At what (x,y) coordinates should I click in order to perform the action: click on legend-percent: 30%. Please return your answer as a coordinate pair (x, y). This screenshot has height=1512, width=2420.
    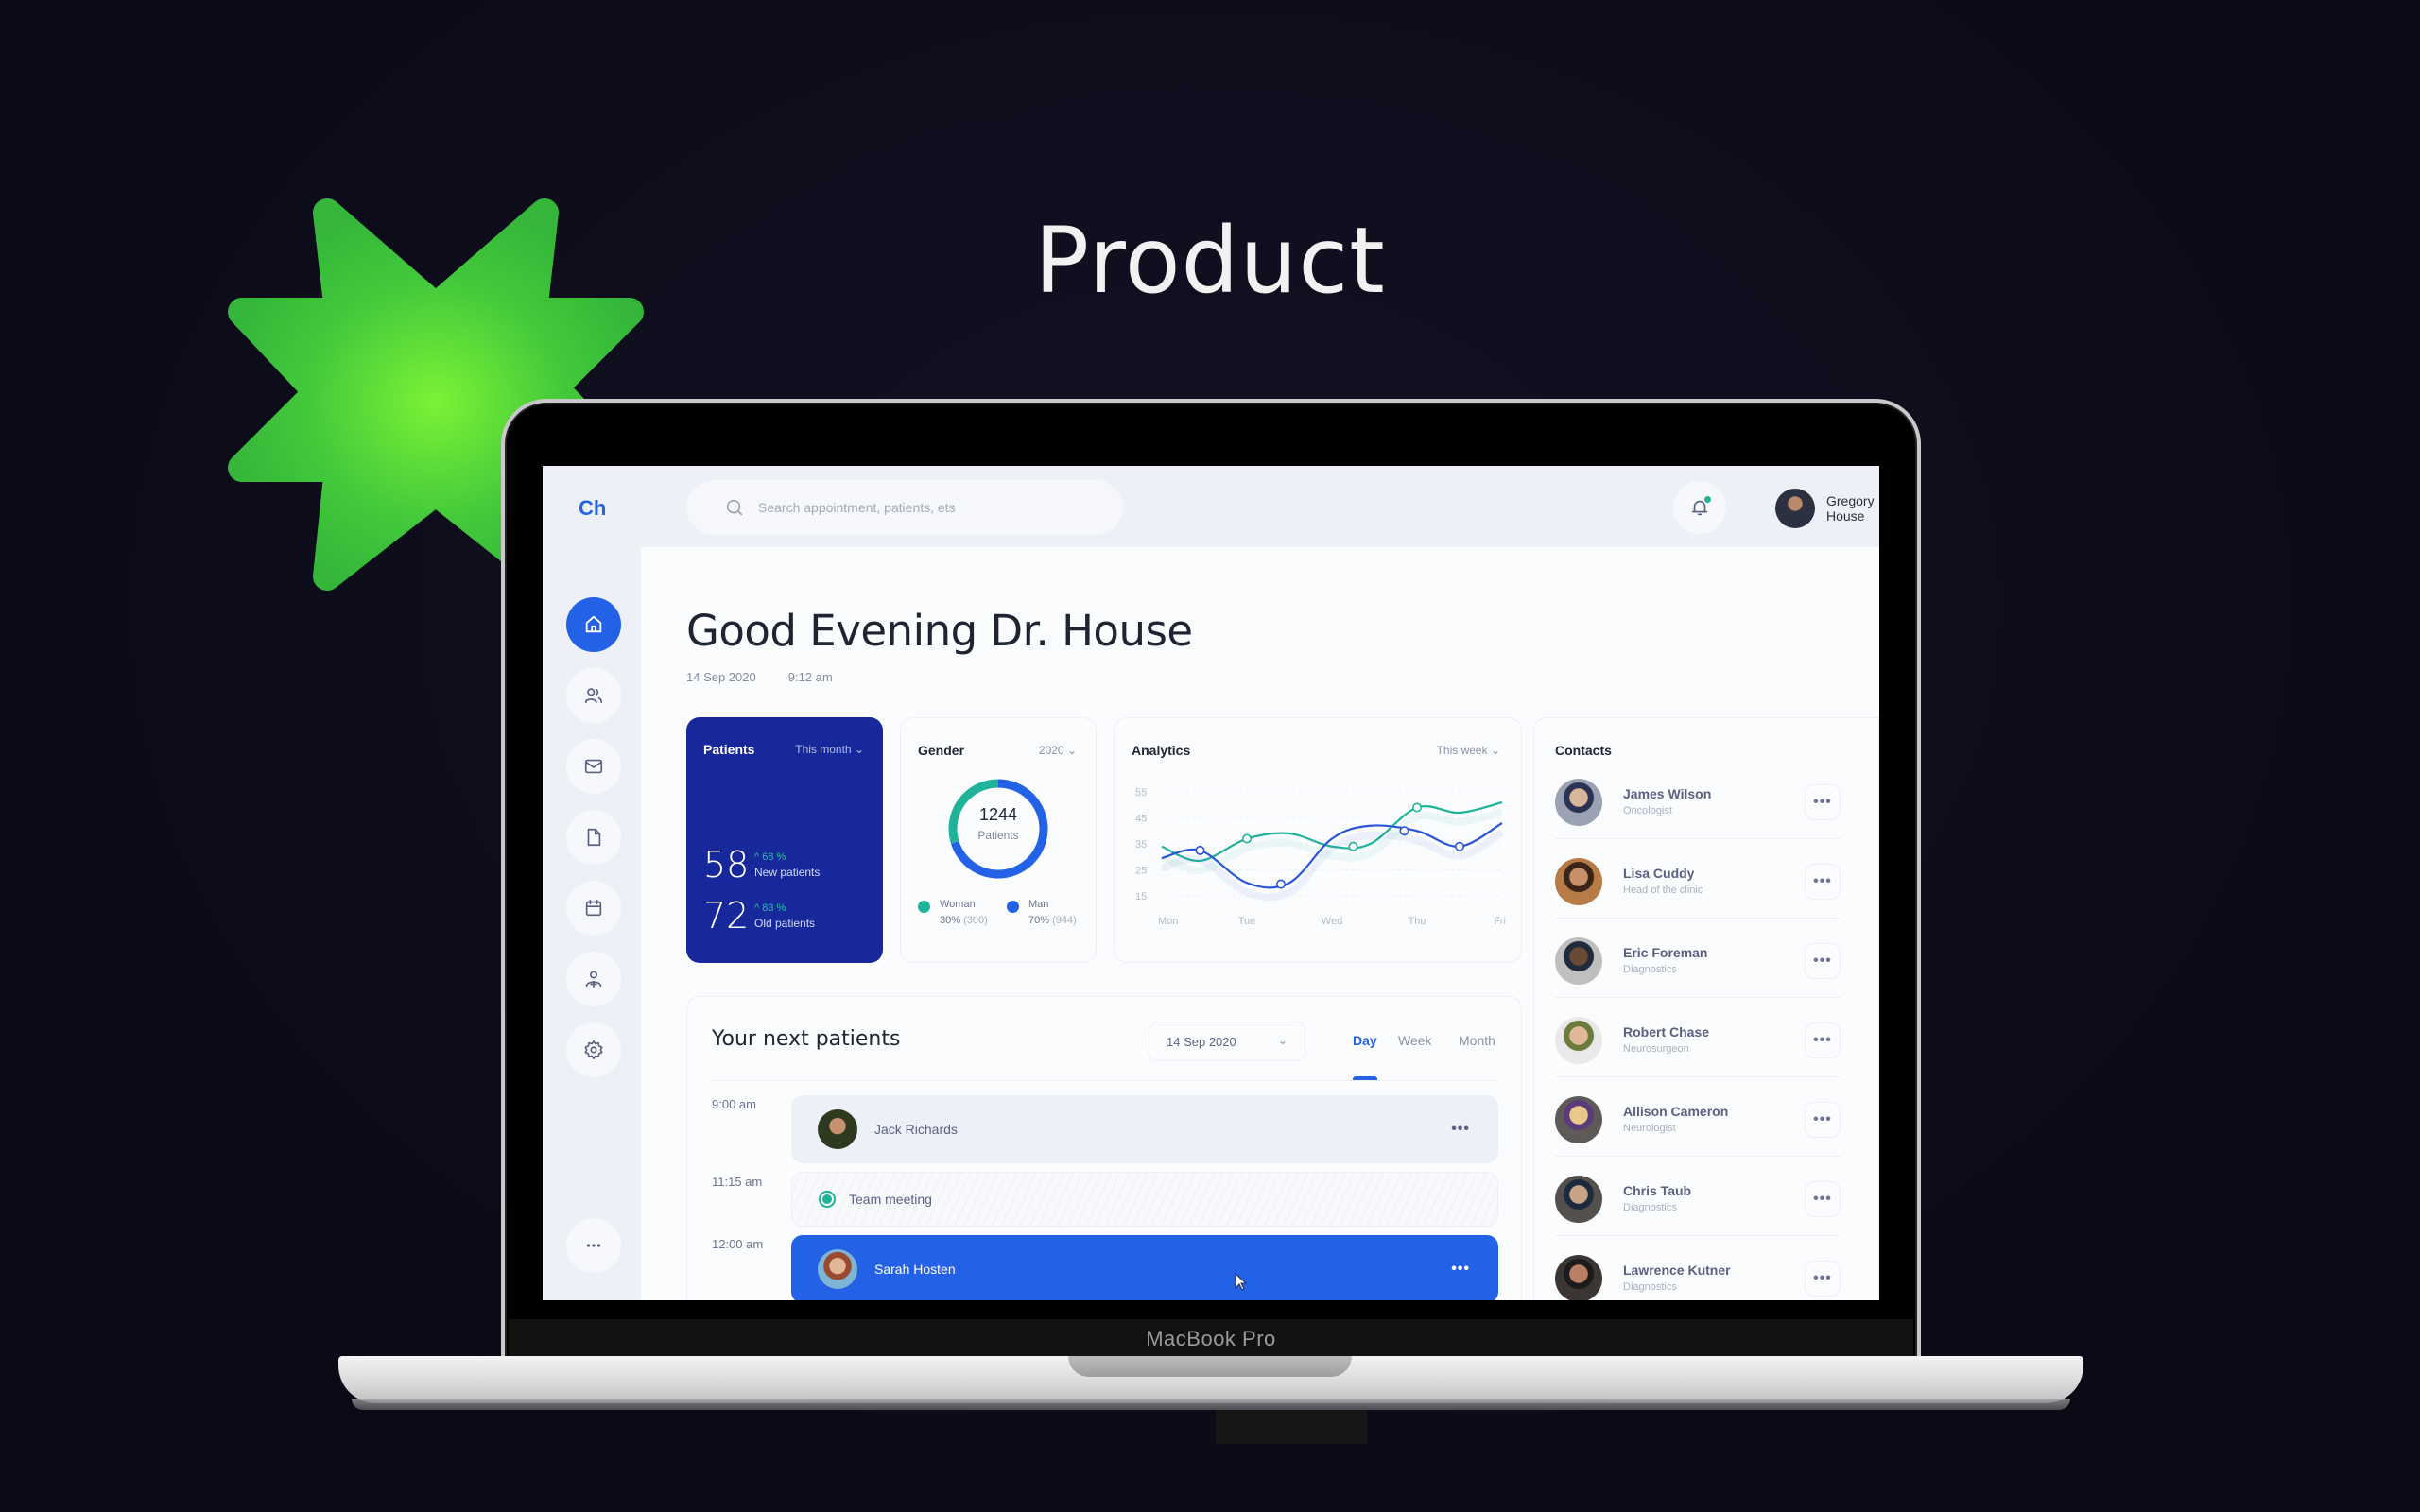
    Looking at the image, I should click on (950, 920).